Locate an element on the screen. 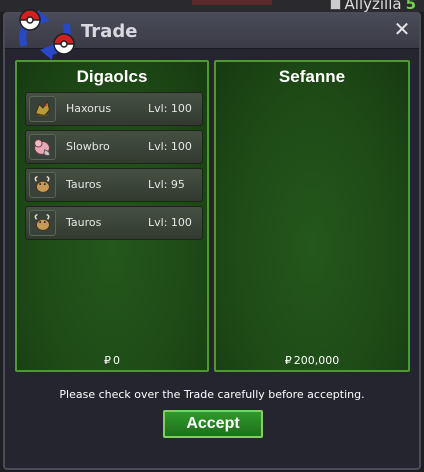 Image resolution: width=424 pixels, height=472 pixels. pokemon-level: Lvl: 95 is located at coordinates (166, 184).